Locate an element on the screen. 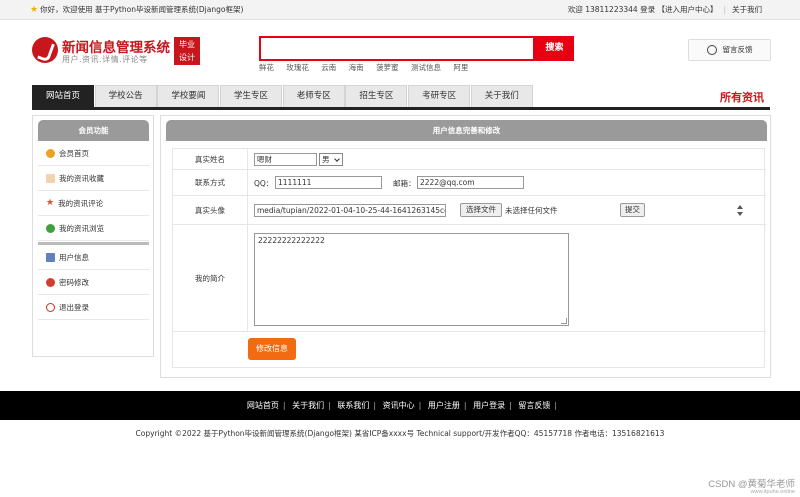  hot-keyword: 菠萝蜜 is located at coordinates (387, 67).